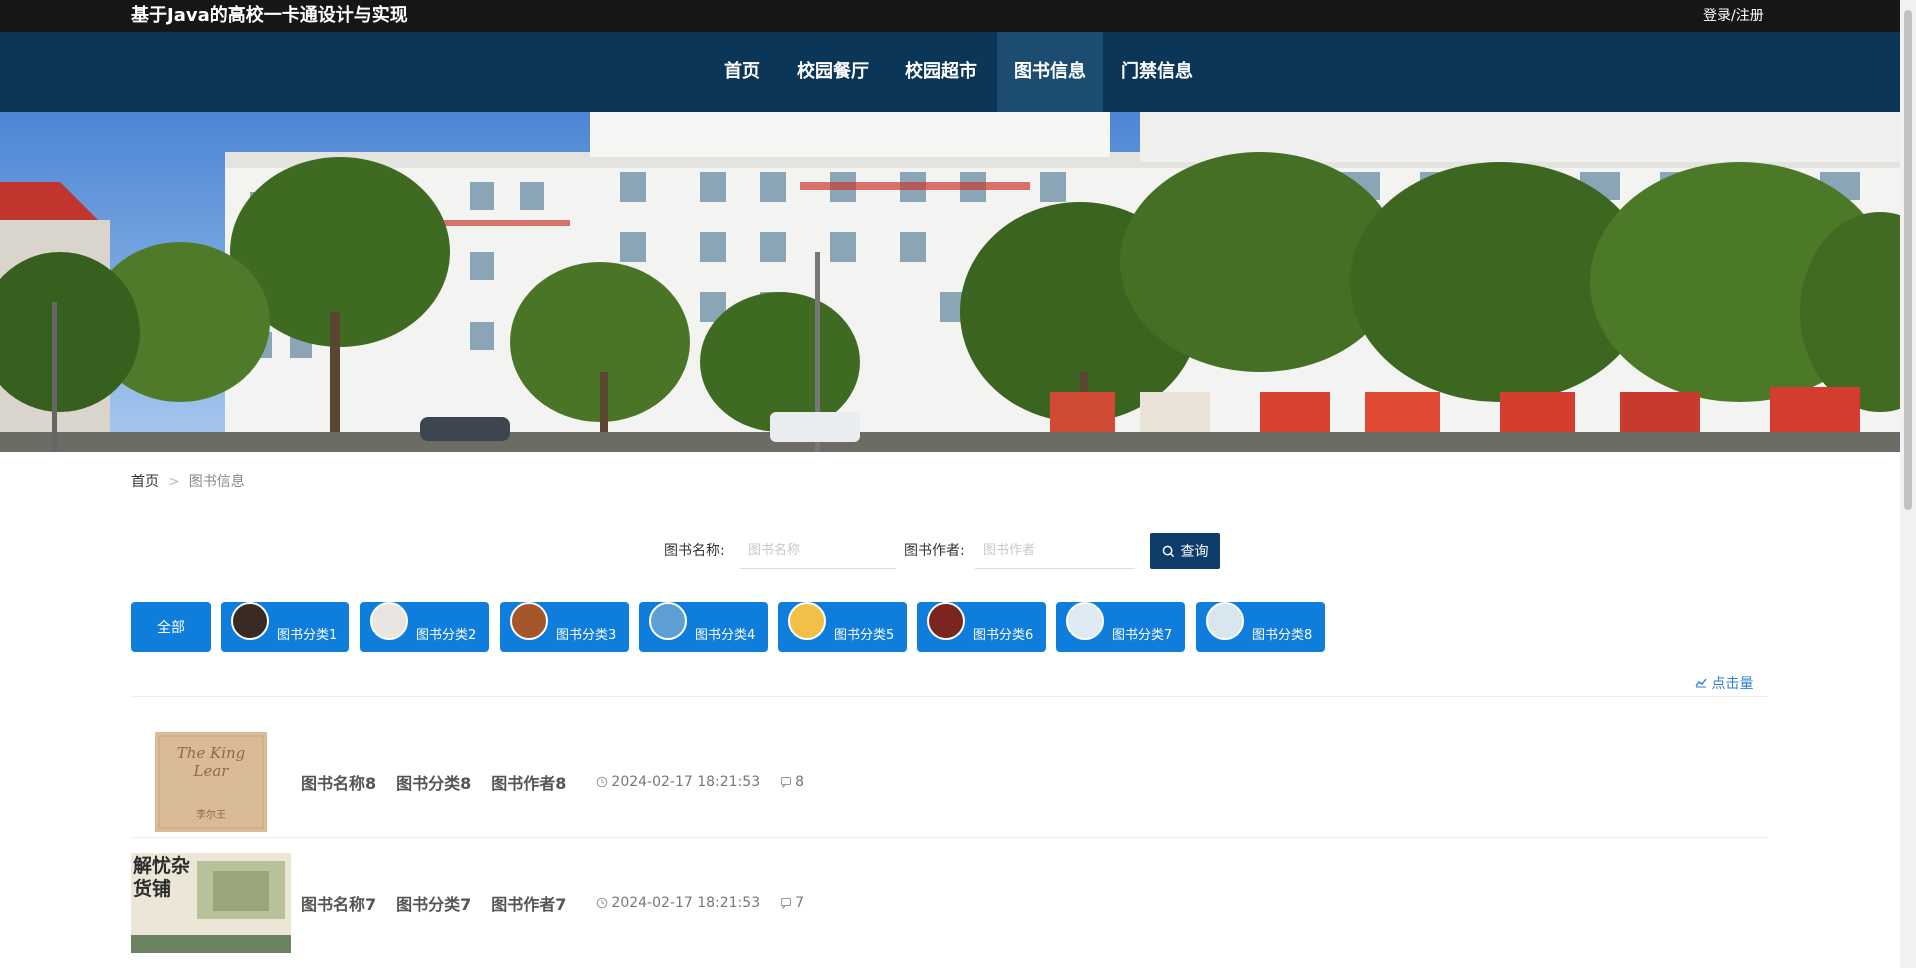  What do you see at coordinates (211, 782) in the screenshot?
I see `book-cover-image: The King Lear 李尔王` at bounding box center [211, 782].